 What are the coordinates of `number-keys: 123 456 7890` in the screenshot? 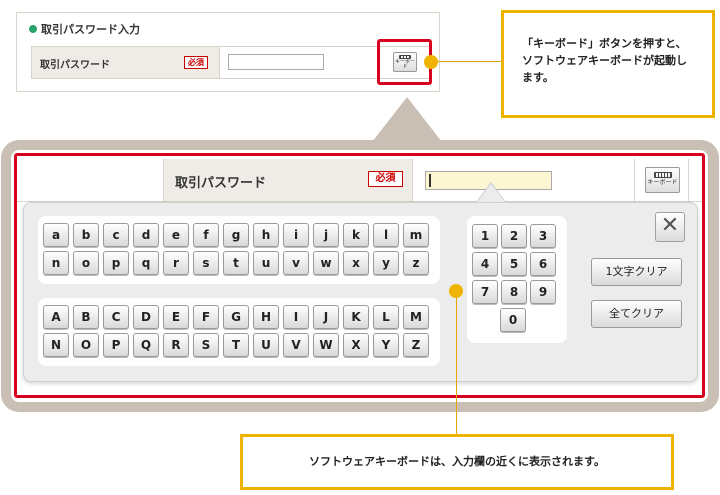 It's located at (518, 278).